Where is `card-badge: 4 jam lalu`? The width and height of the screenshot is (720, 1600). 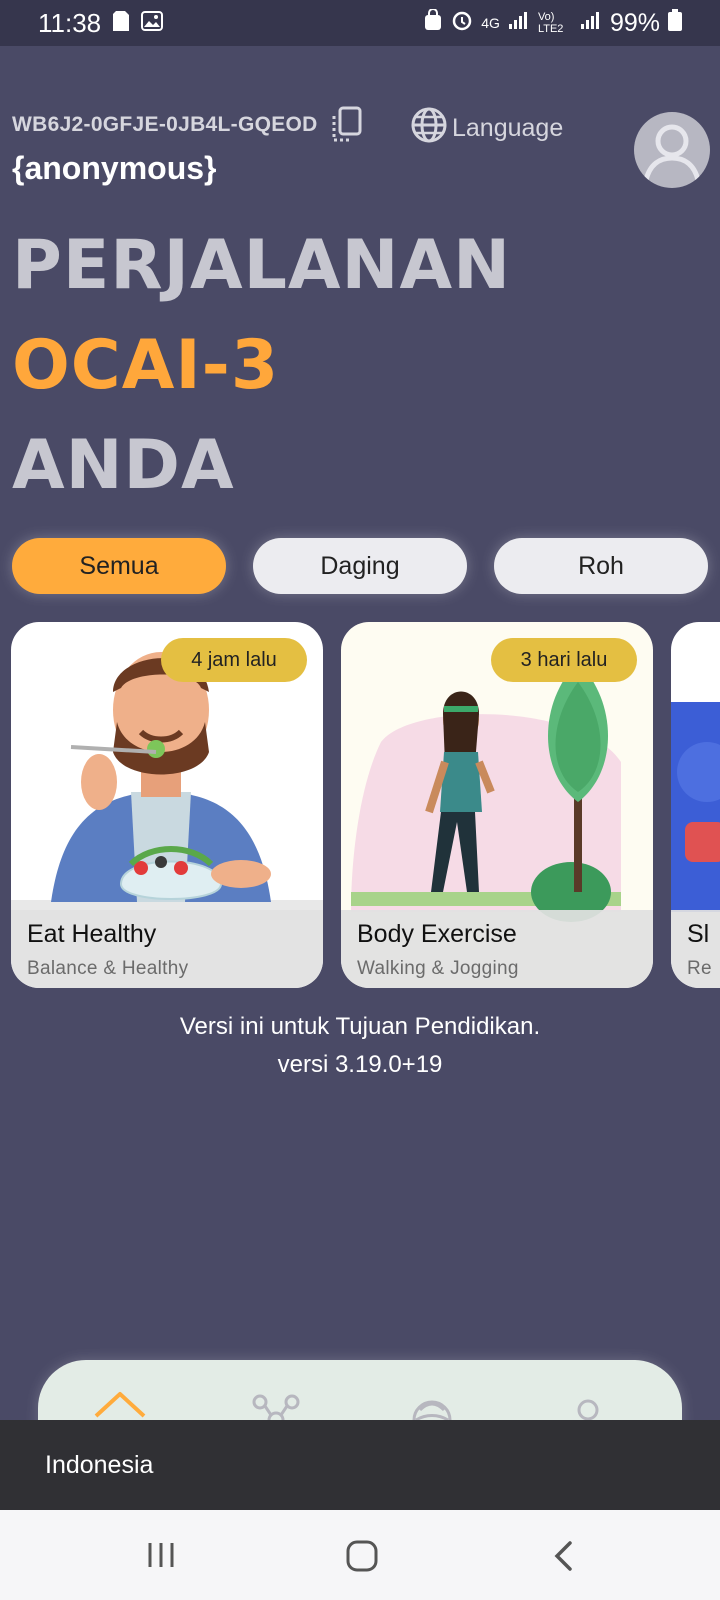
card-badge: 4 jam lalu is located at coordinates (234, 660).